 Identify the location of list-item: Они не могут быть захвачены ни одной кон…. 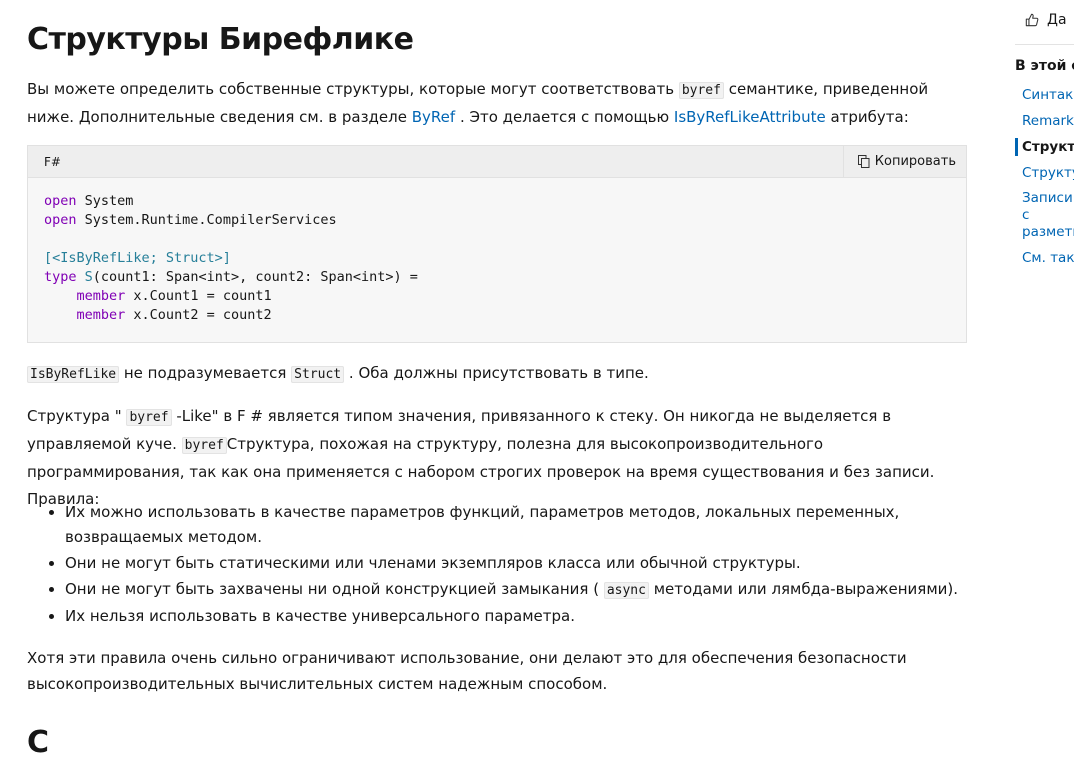
(515, 590).